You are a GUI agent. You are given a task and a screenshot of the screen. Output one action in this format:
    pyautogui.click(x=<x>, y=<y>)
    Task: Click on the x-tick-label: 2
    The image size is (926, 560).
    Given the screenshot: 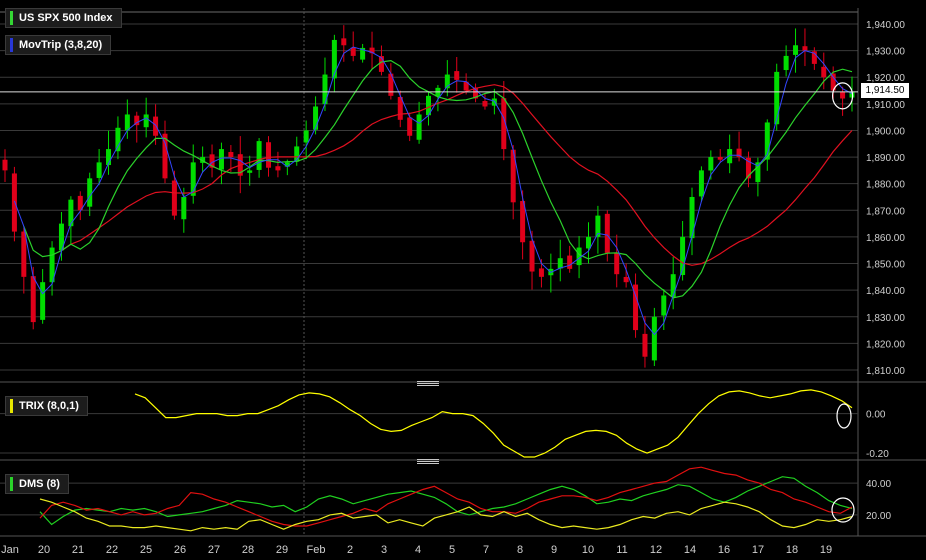 What is the action you would take?
    pyautogui.click(x=350, y=550)
    